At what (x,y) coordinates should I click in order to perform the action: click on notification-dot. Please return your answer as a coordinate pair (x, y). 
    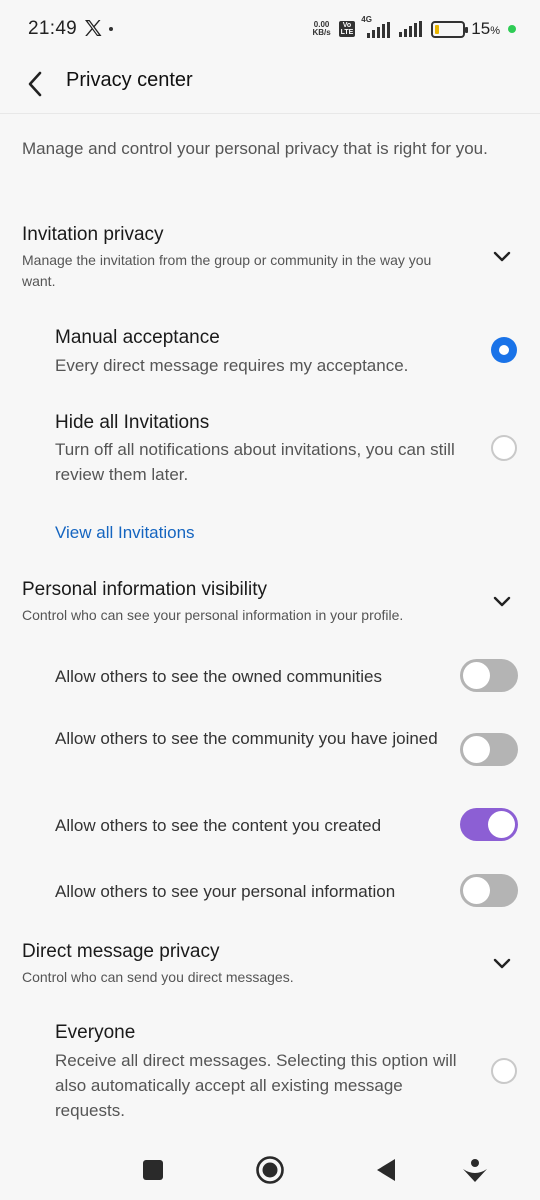
    Looking at the image, I should click on (111, 29).